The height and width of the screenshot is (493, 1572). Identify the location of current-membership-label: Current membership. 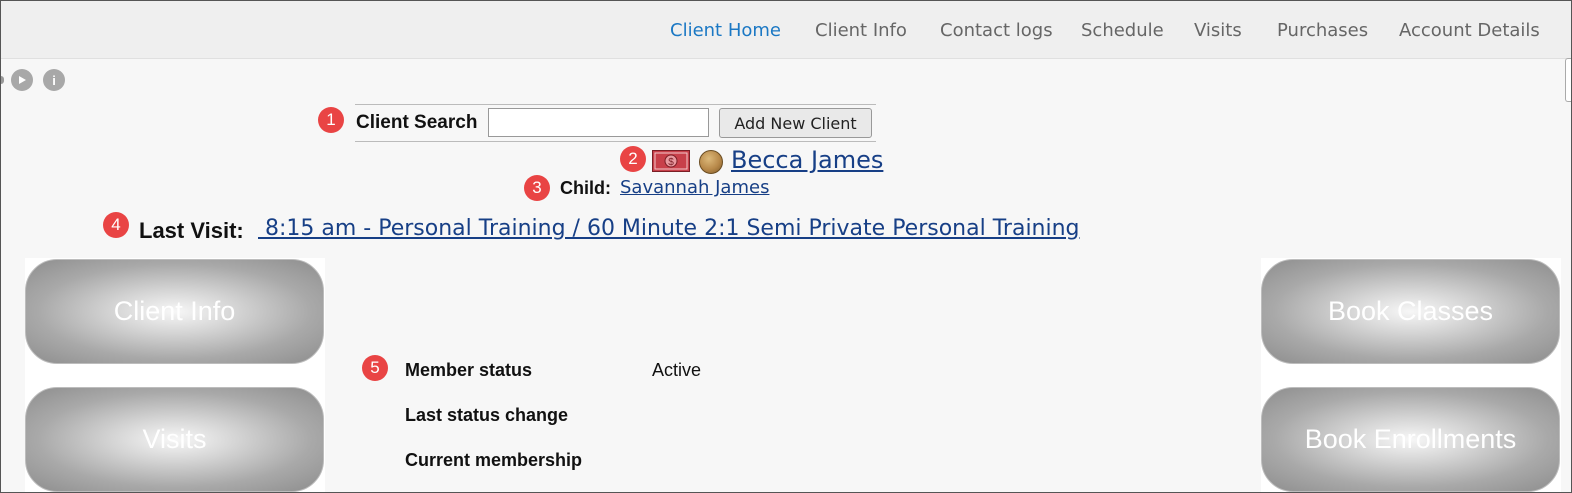
(494, 460).